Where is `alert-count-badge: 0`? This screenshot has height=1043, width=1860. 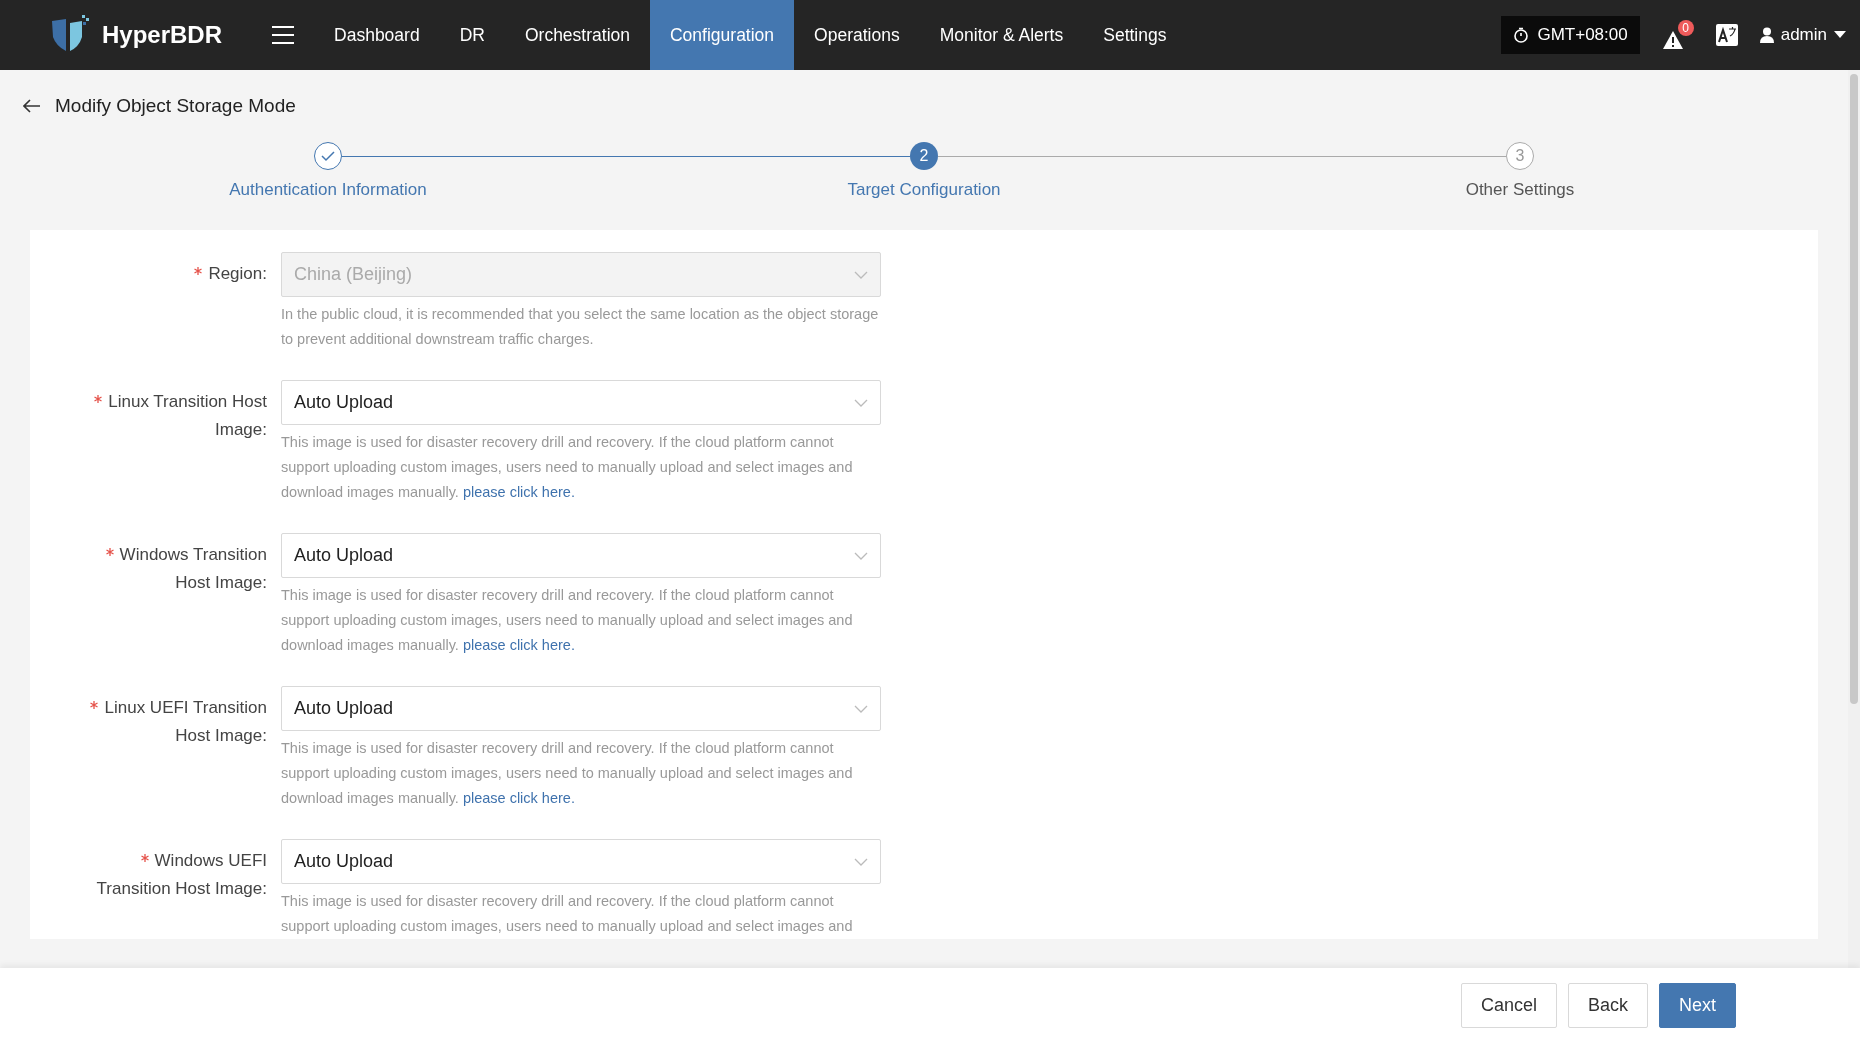 alert-count-badge: 0 is located at coordinates (1685, 28).